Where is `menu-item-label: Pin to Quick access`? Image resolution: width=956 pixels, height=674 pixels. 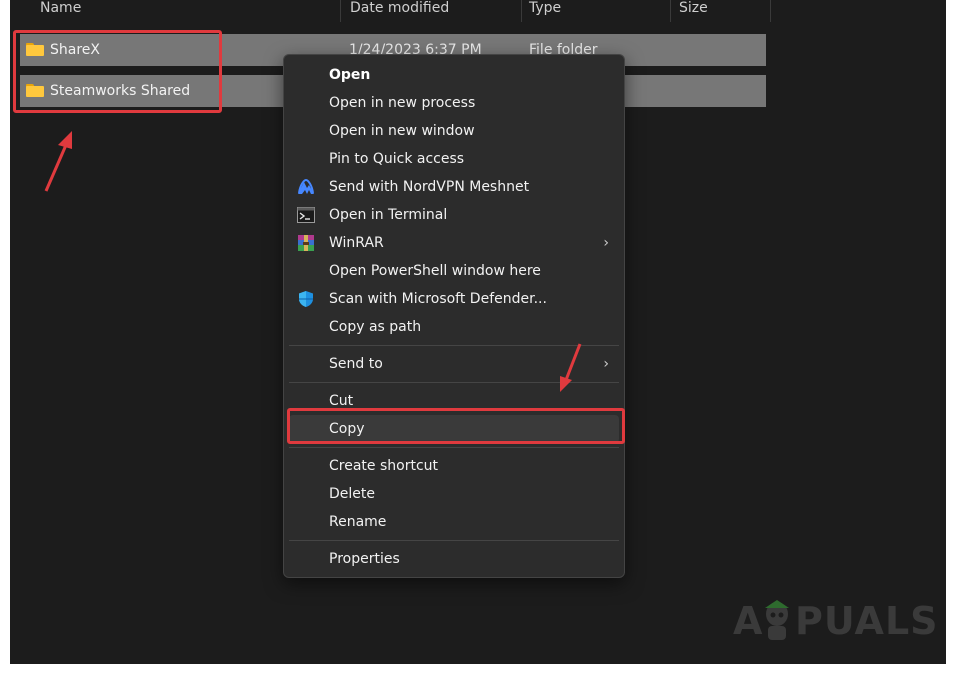 menu-item-label: Pin to Quick access is located at coordinates (397, 159).